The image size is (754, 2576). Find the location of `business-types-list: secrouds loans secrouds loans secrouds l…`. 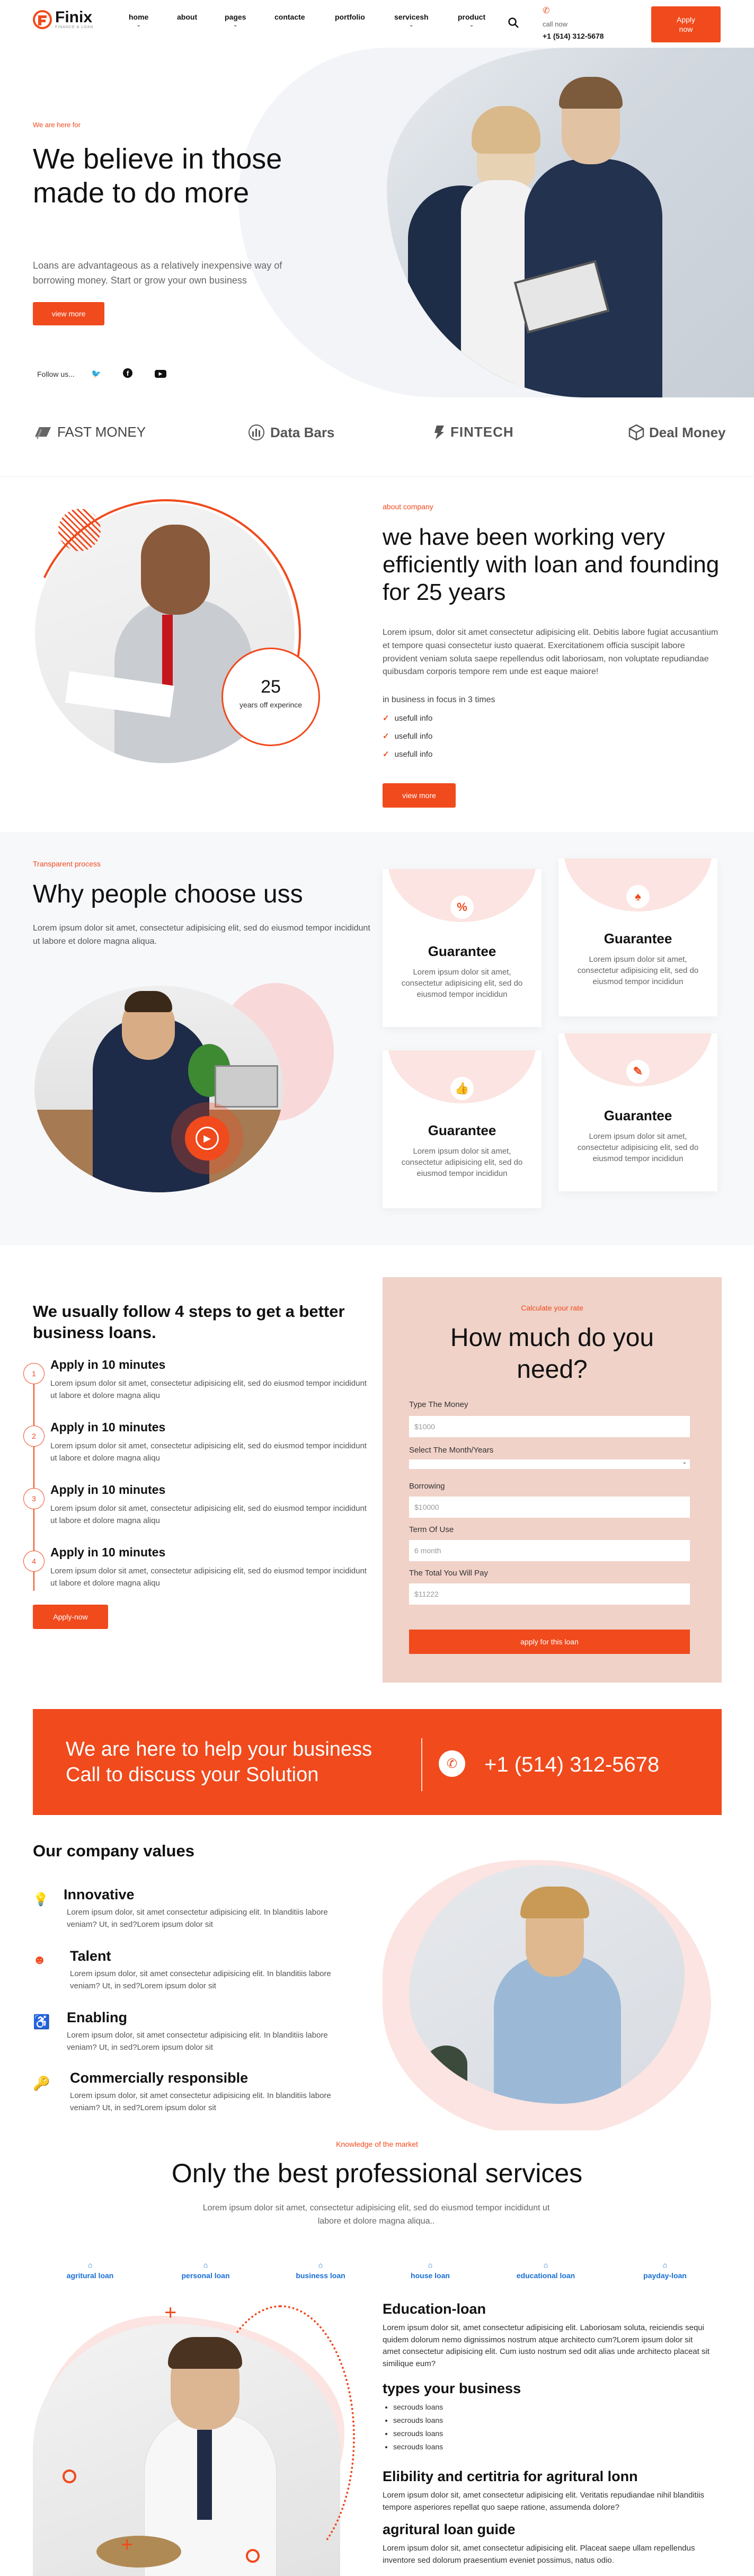

business-types-list: secrouds loans secrouds loans secrouds l… is located at coordinates (413, 2427).